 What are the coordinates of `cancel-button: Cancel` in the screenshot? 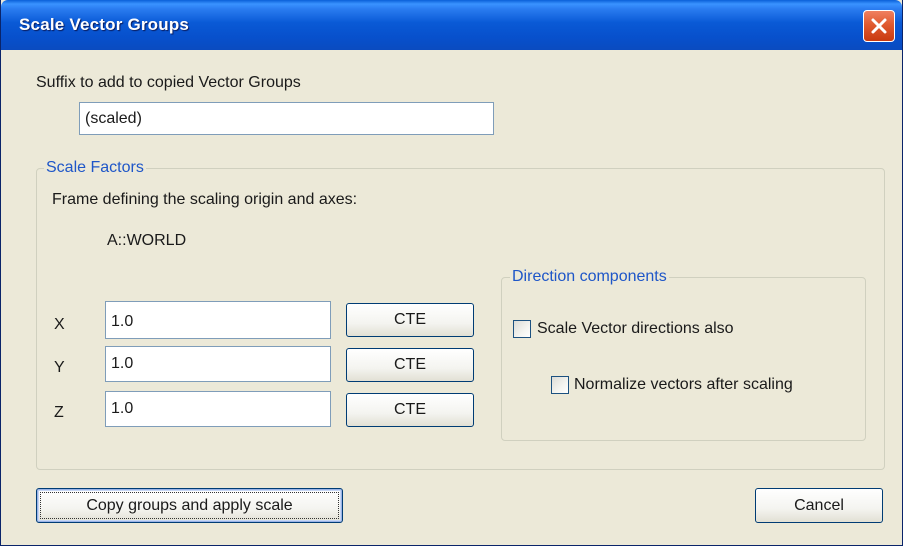 It's located at (819, 505).